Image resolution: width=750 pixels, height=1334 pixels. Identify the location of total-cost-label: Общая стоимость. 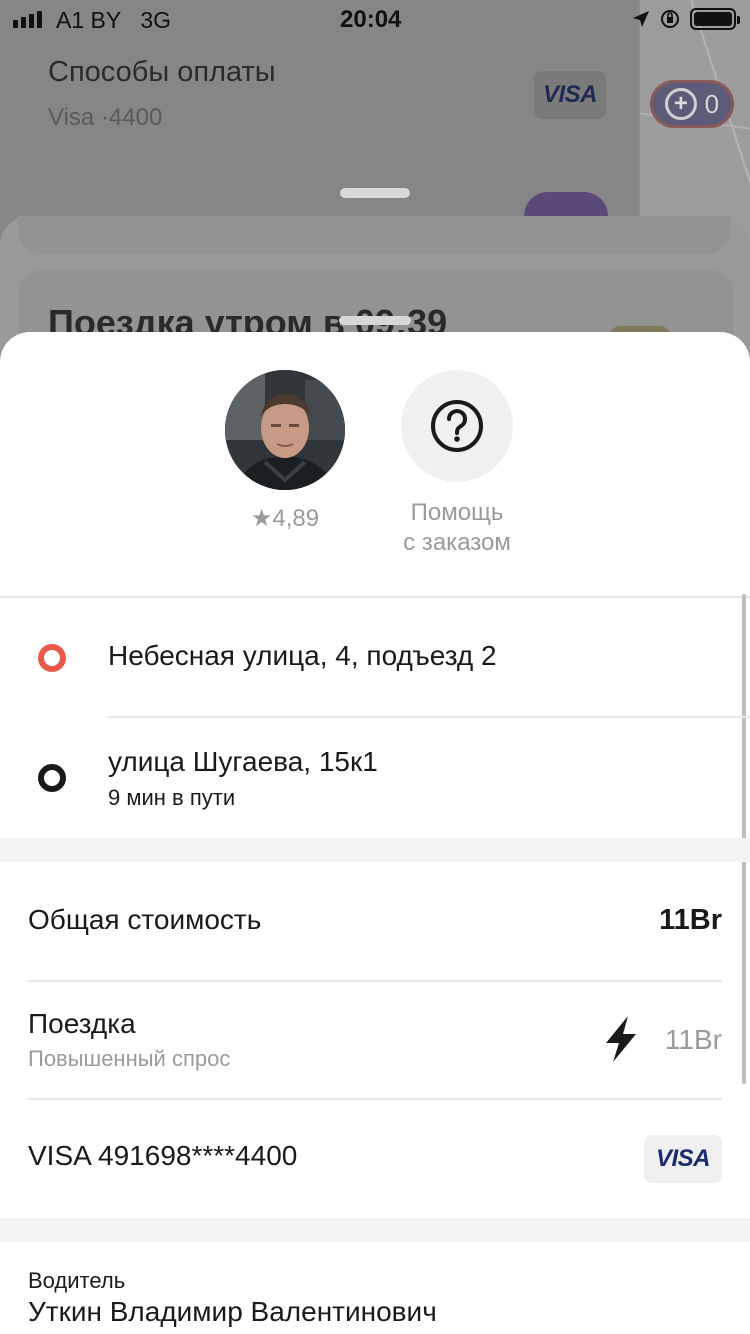
(145, 919).